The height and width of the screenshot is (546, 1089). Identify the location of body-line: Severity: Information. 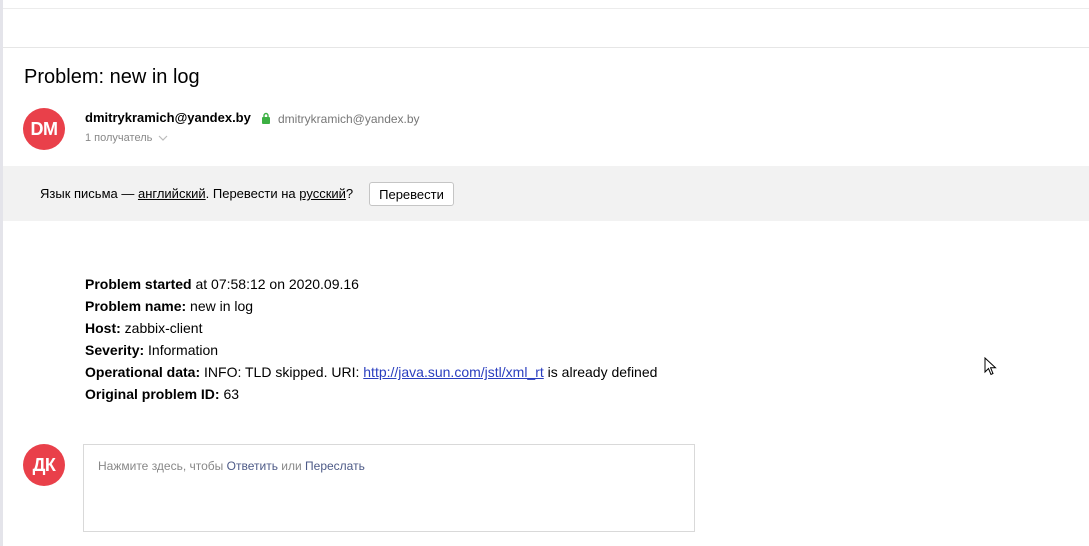
(371, 350).